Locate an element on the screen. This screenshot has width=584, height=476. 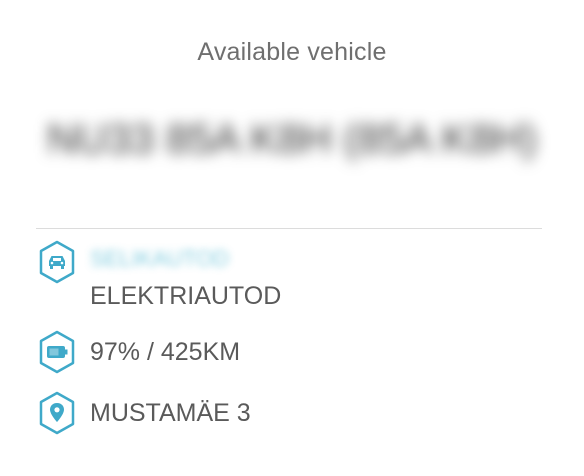
location-pin-icon is located at coordinates (57, 413).